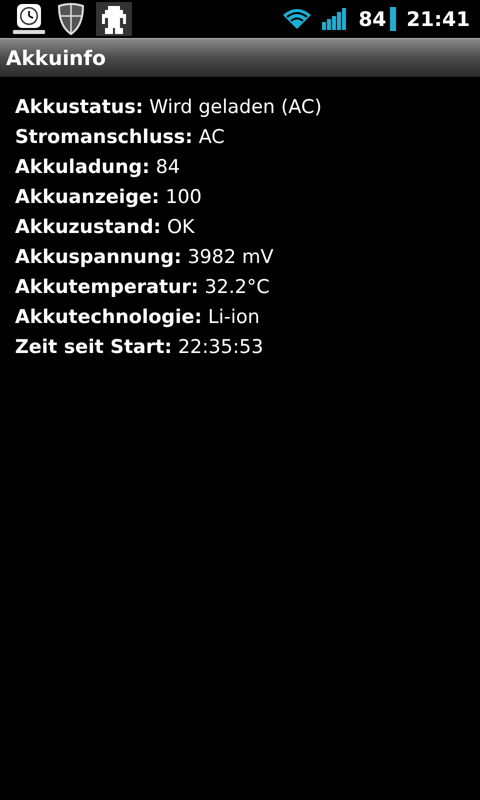 The width and height of the screenshot is (480, 800). What do you see at coordinates (169, 107) in the screenshot?
I see `info-line: Akkustatus: Wird geladen (AC)` at bounding box center [169, 107].